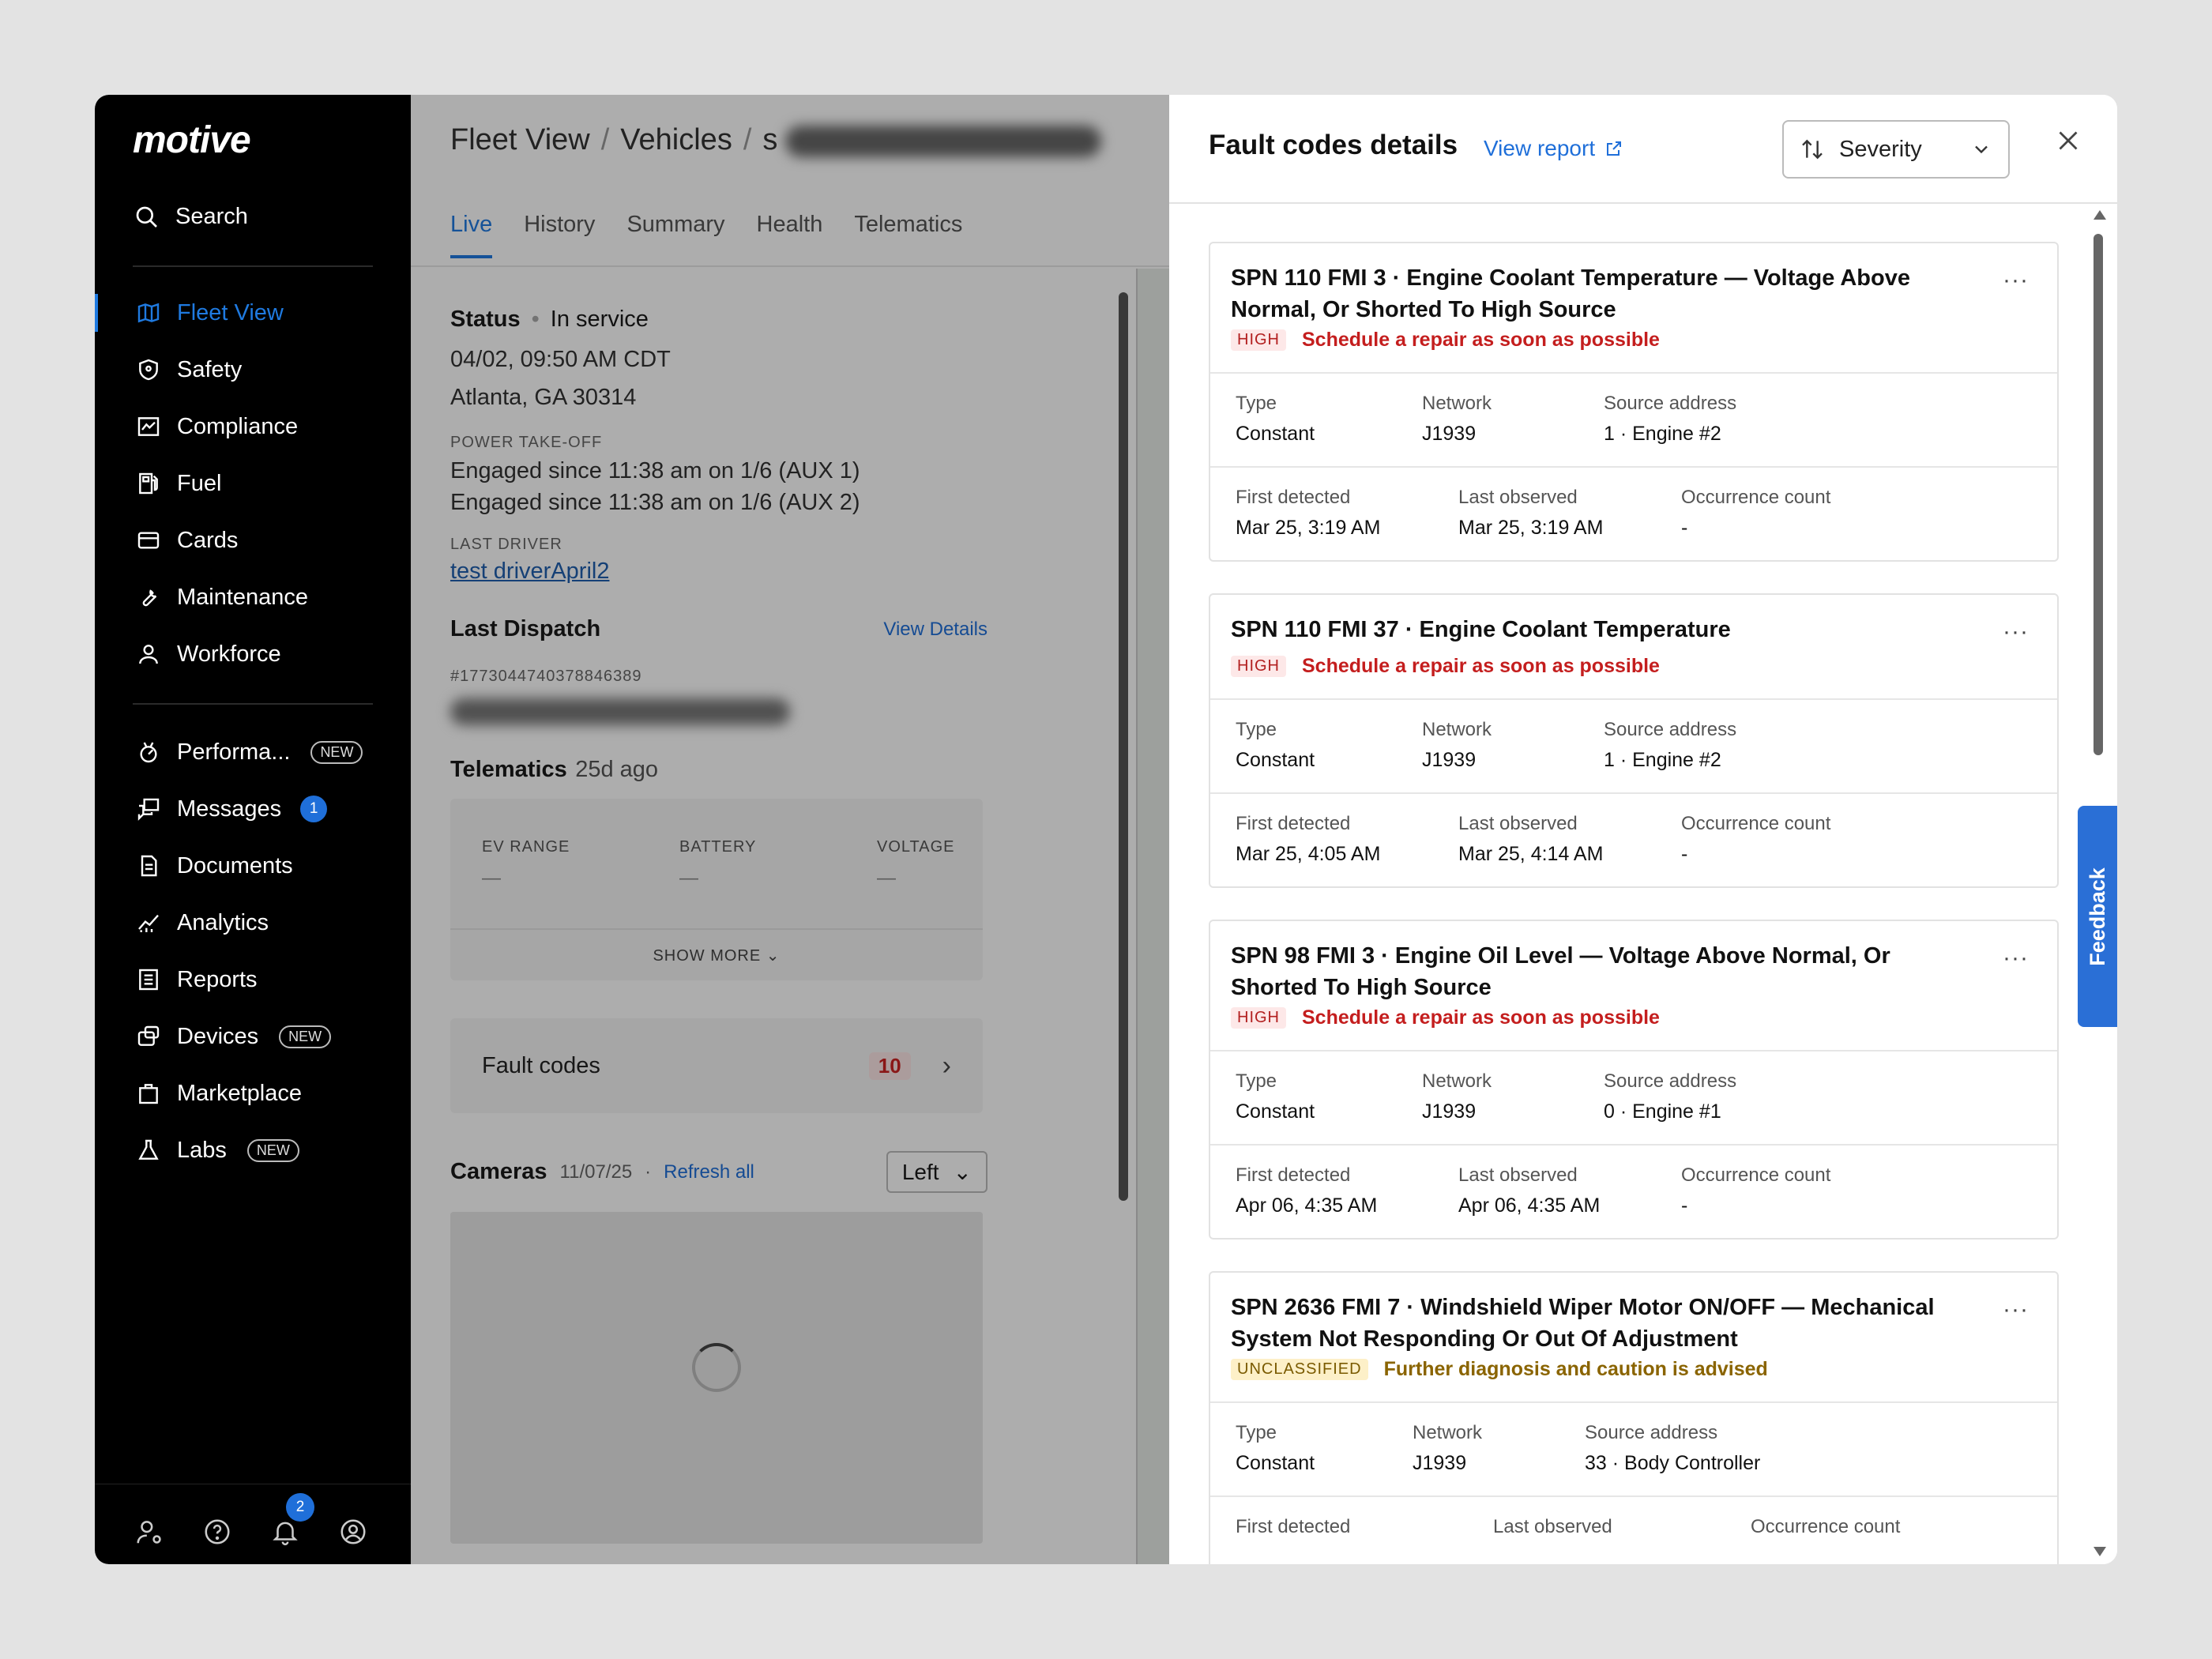 Image resolution: width=2212 pixels, height=1659 pixels. Describe the element at coordinates (1457, 745) in the screenshot. I see `network-field: Network J1939` at that location.